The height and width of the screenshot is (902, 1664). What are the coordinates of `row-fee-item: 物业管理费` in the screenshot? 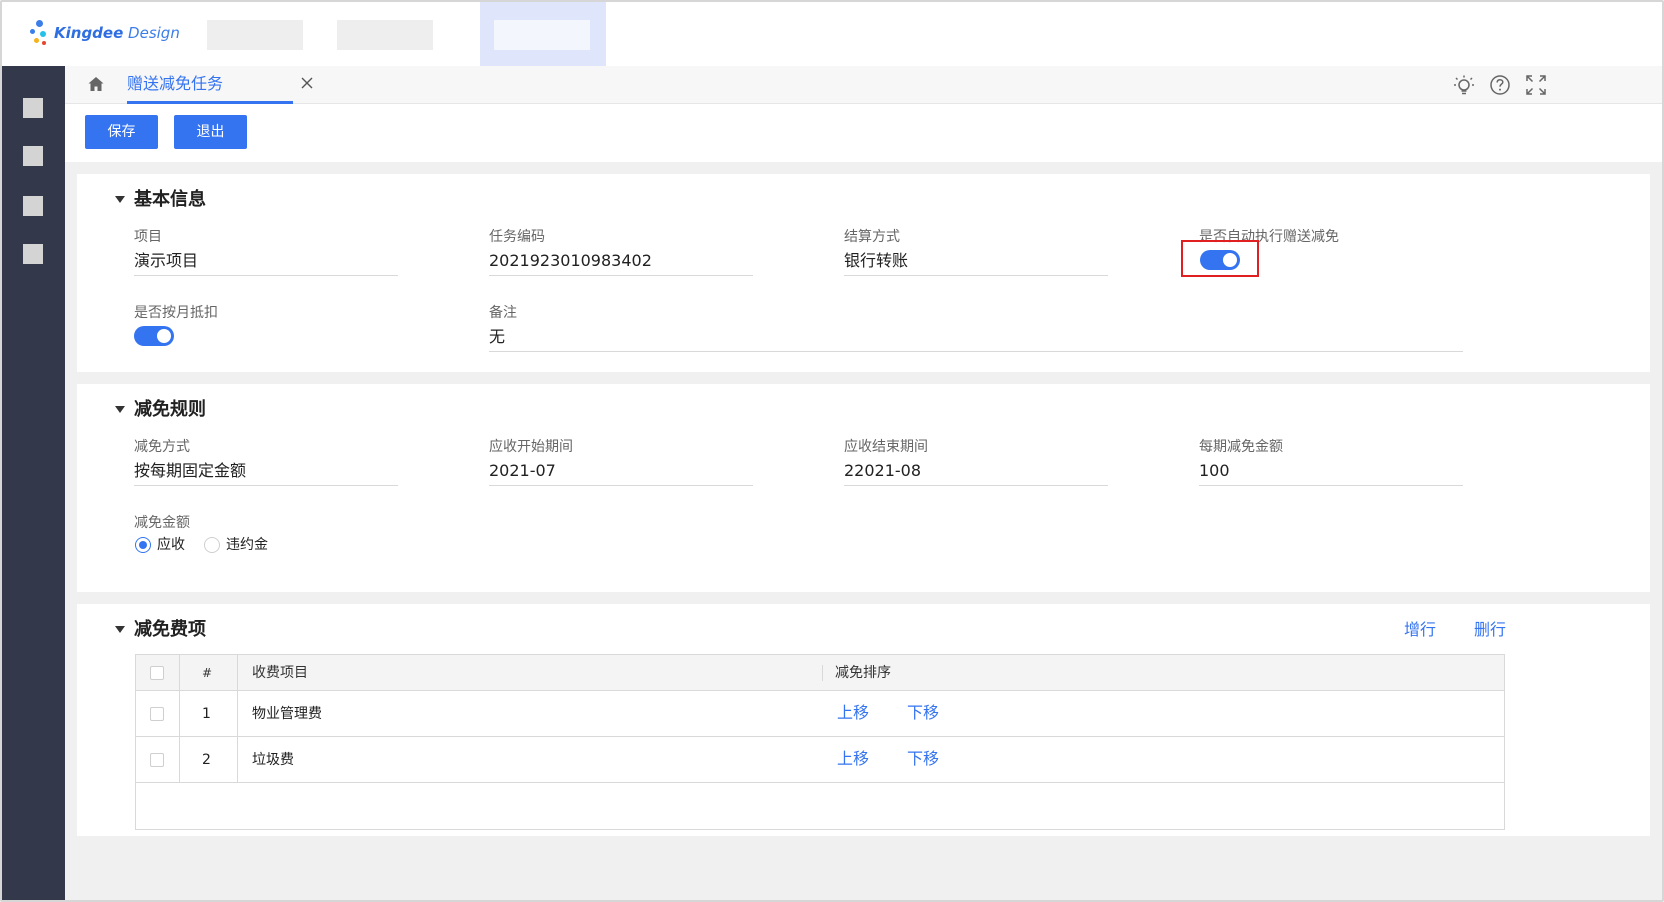 It's located at (287, 714).